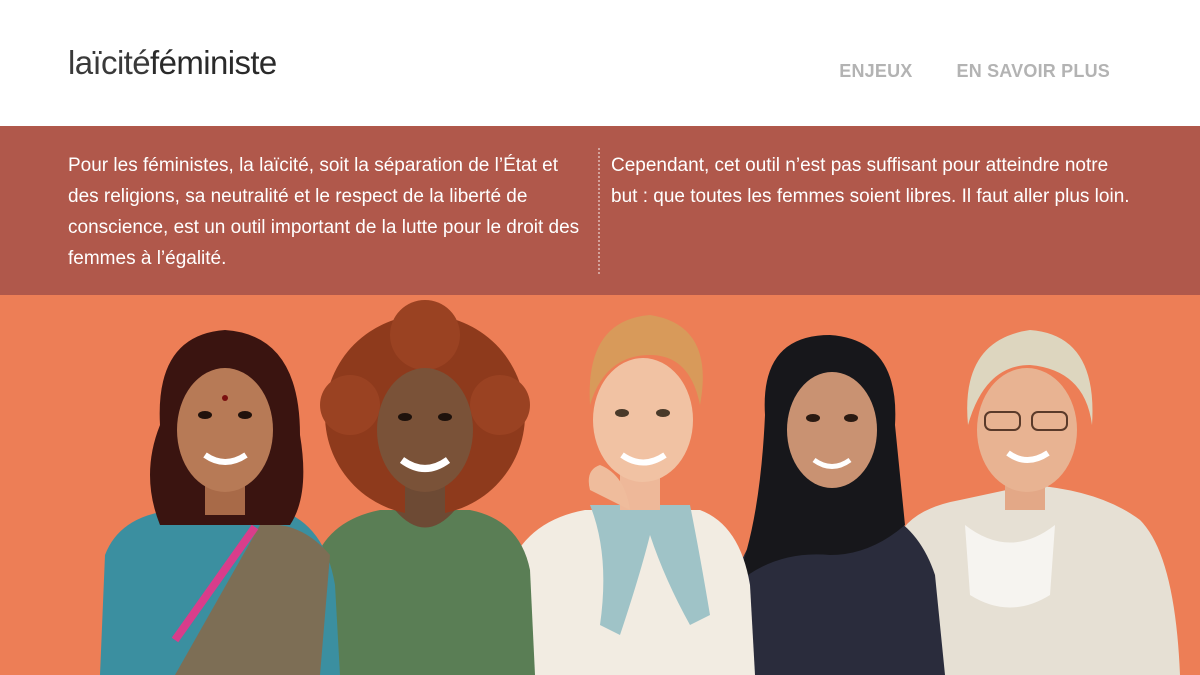 The image size is (1200, 675). Describe the element at coordinates (840, 505) in the screenshot. I see `woman-hijab` at that location.